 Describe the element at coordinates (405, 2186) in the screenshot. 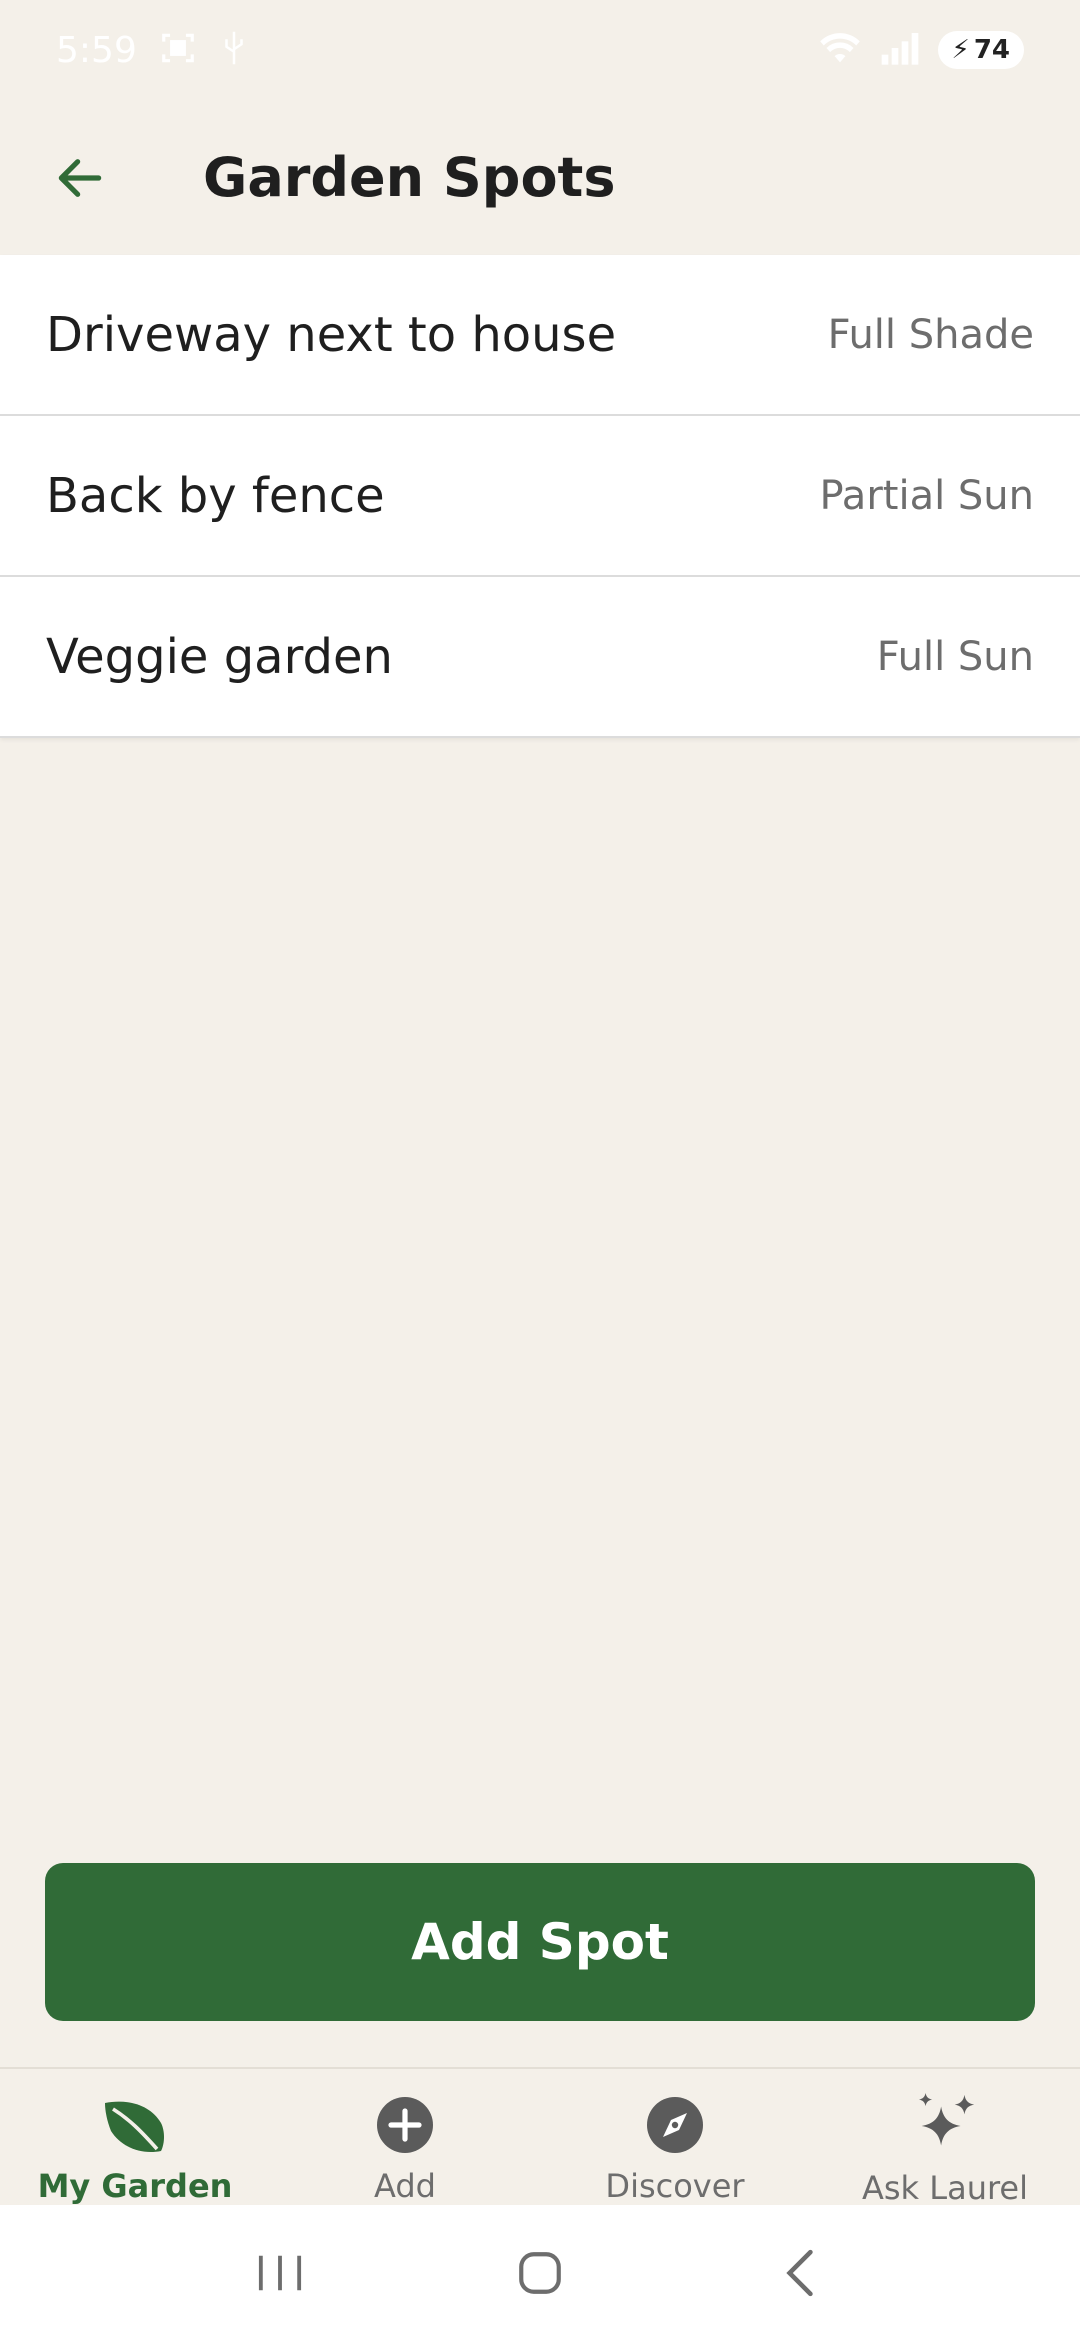

I see `nav-label: Add` at that location.